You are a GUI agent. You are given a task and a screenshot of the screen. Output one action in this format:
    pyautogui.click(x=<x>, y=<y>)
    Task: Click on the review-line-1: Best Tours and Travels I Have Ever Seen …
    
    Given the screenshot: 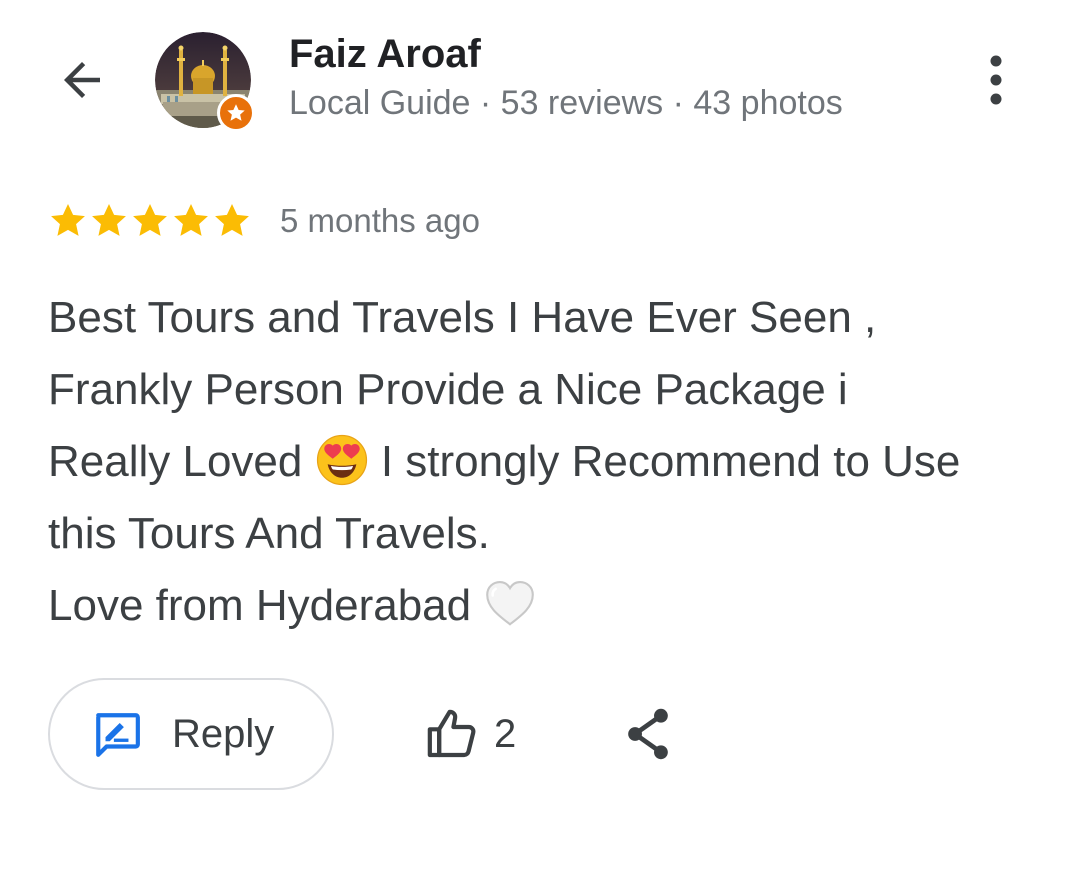 What is the action you would take?
    pyautogui.click(x=548, y=318)
    